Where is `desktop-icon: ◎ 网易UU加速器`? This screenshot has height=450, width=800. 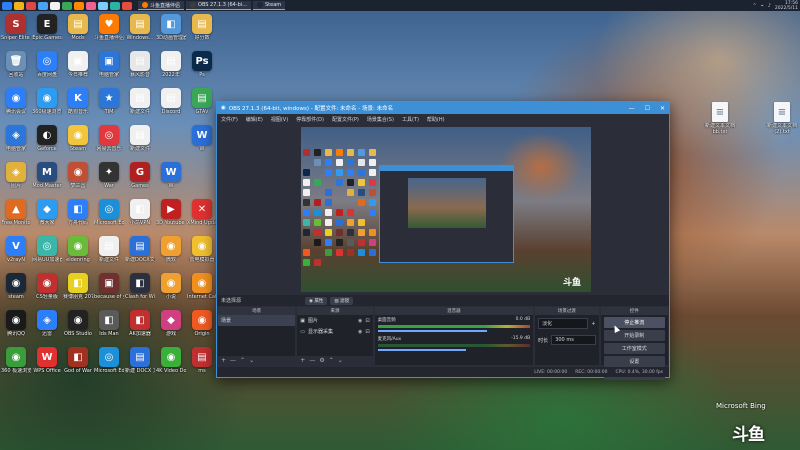
desktop-icon: ◎ 网易UU加速器 is located at coordinates (47, 252).